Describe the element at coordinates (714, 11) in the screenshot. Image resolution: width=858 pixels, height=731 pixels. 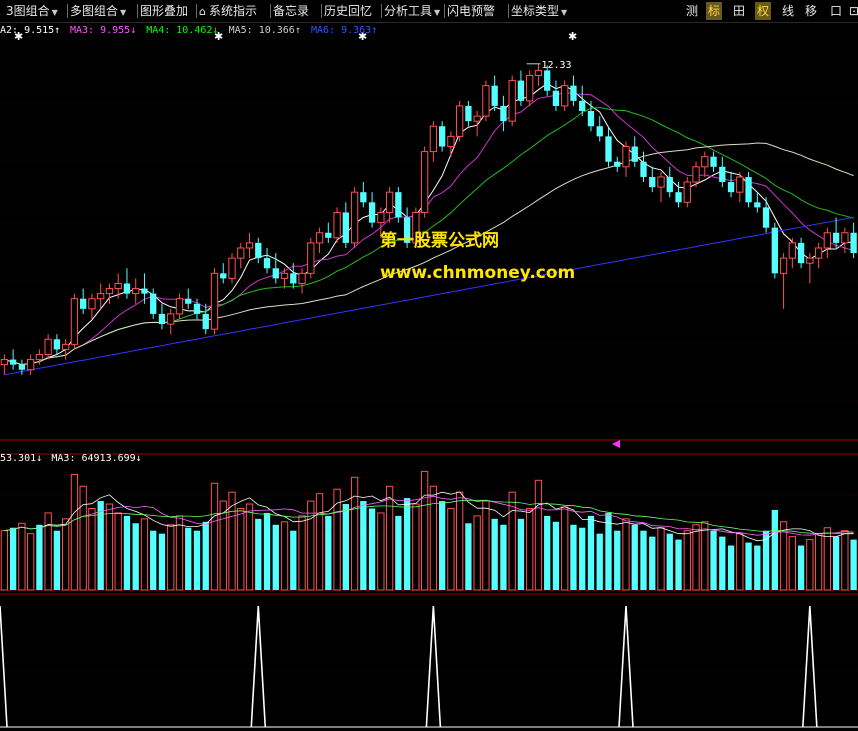
I see `mark-button: 标` at that location.